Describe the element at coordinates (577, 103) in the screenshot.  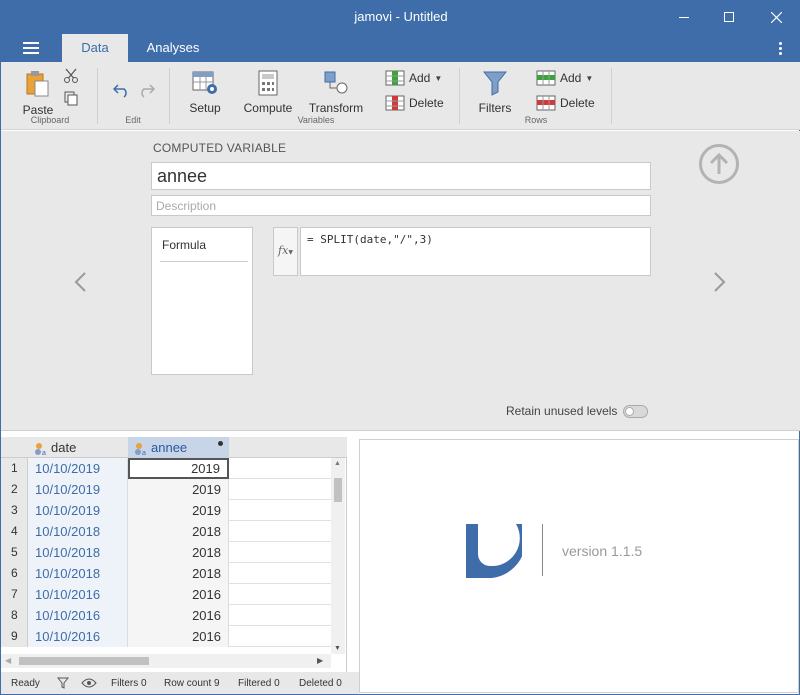
I see `delete-row-label: Delete` at that location.